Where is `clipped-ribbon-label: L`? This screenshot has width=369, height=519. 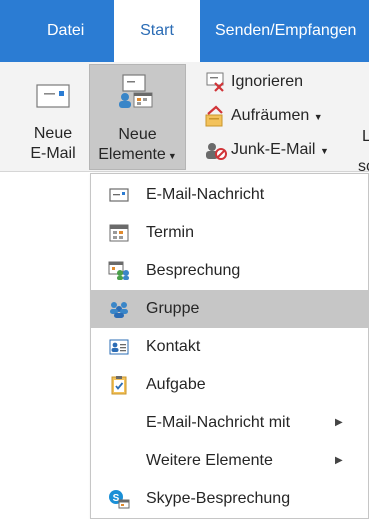 clipped-ribbon-label: L is located at coordinates (365, 136).